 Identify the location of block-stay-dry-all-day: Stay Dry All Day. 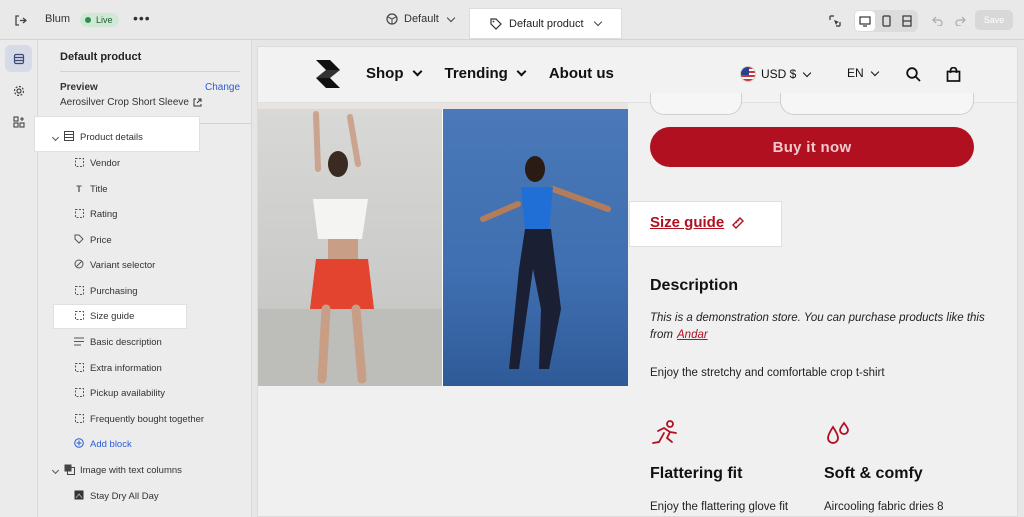
(116, 496).